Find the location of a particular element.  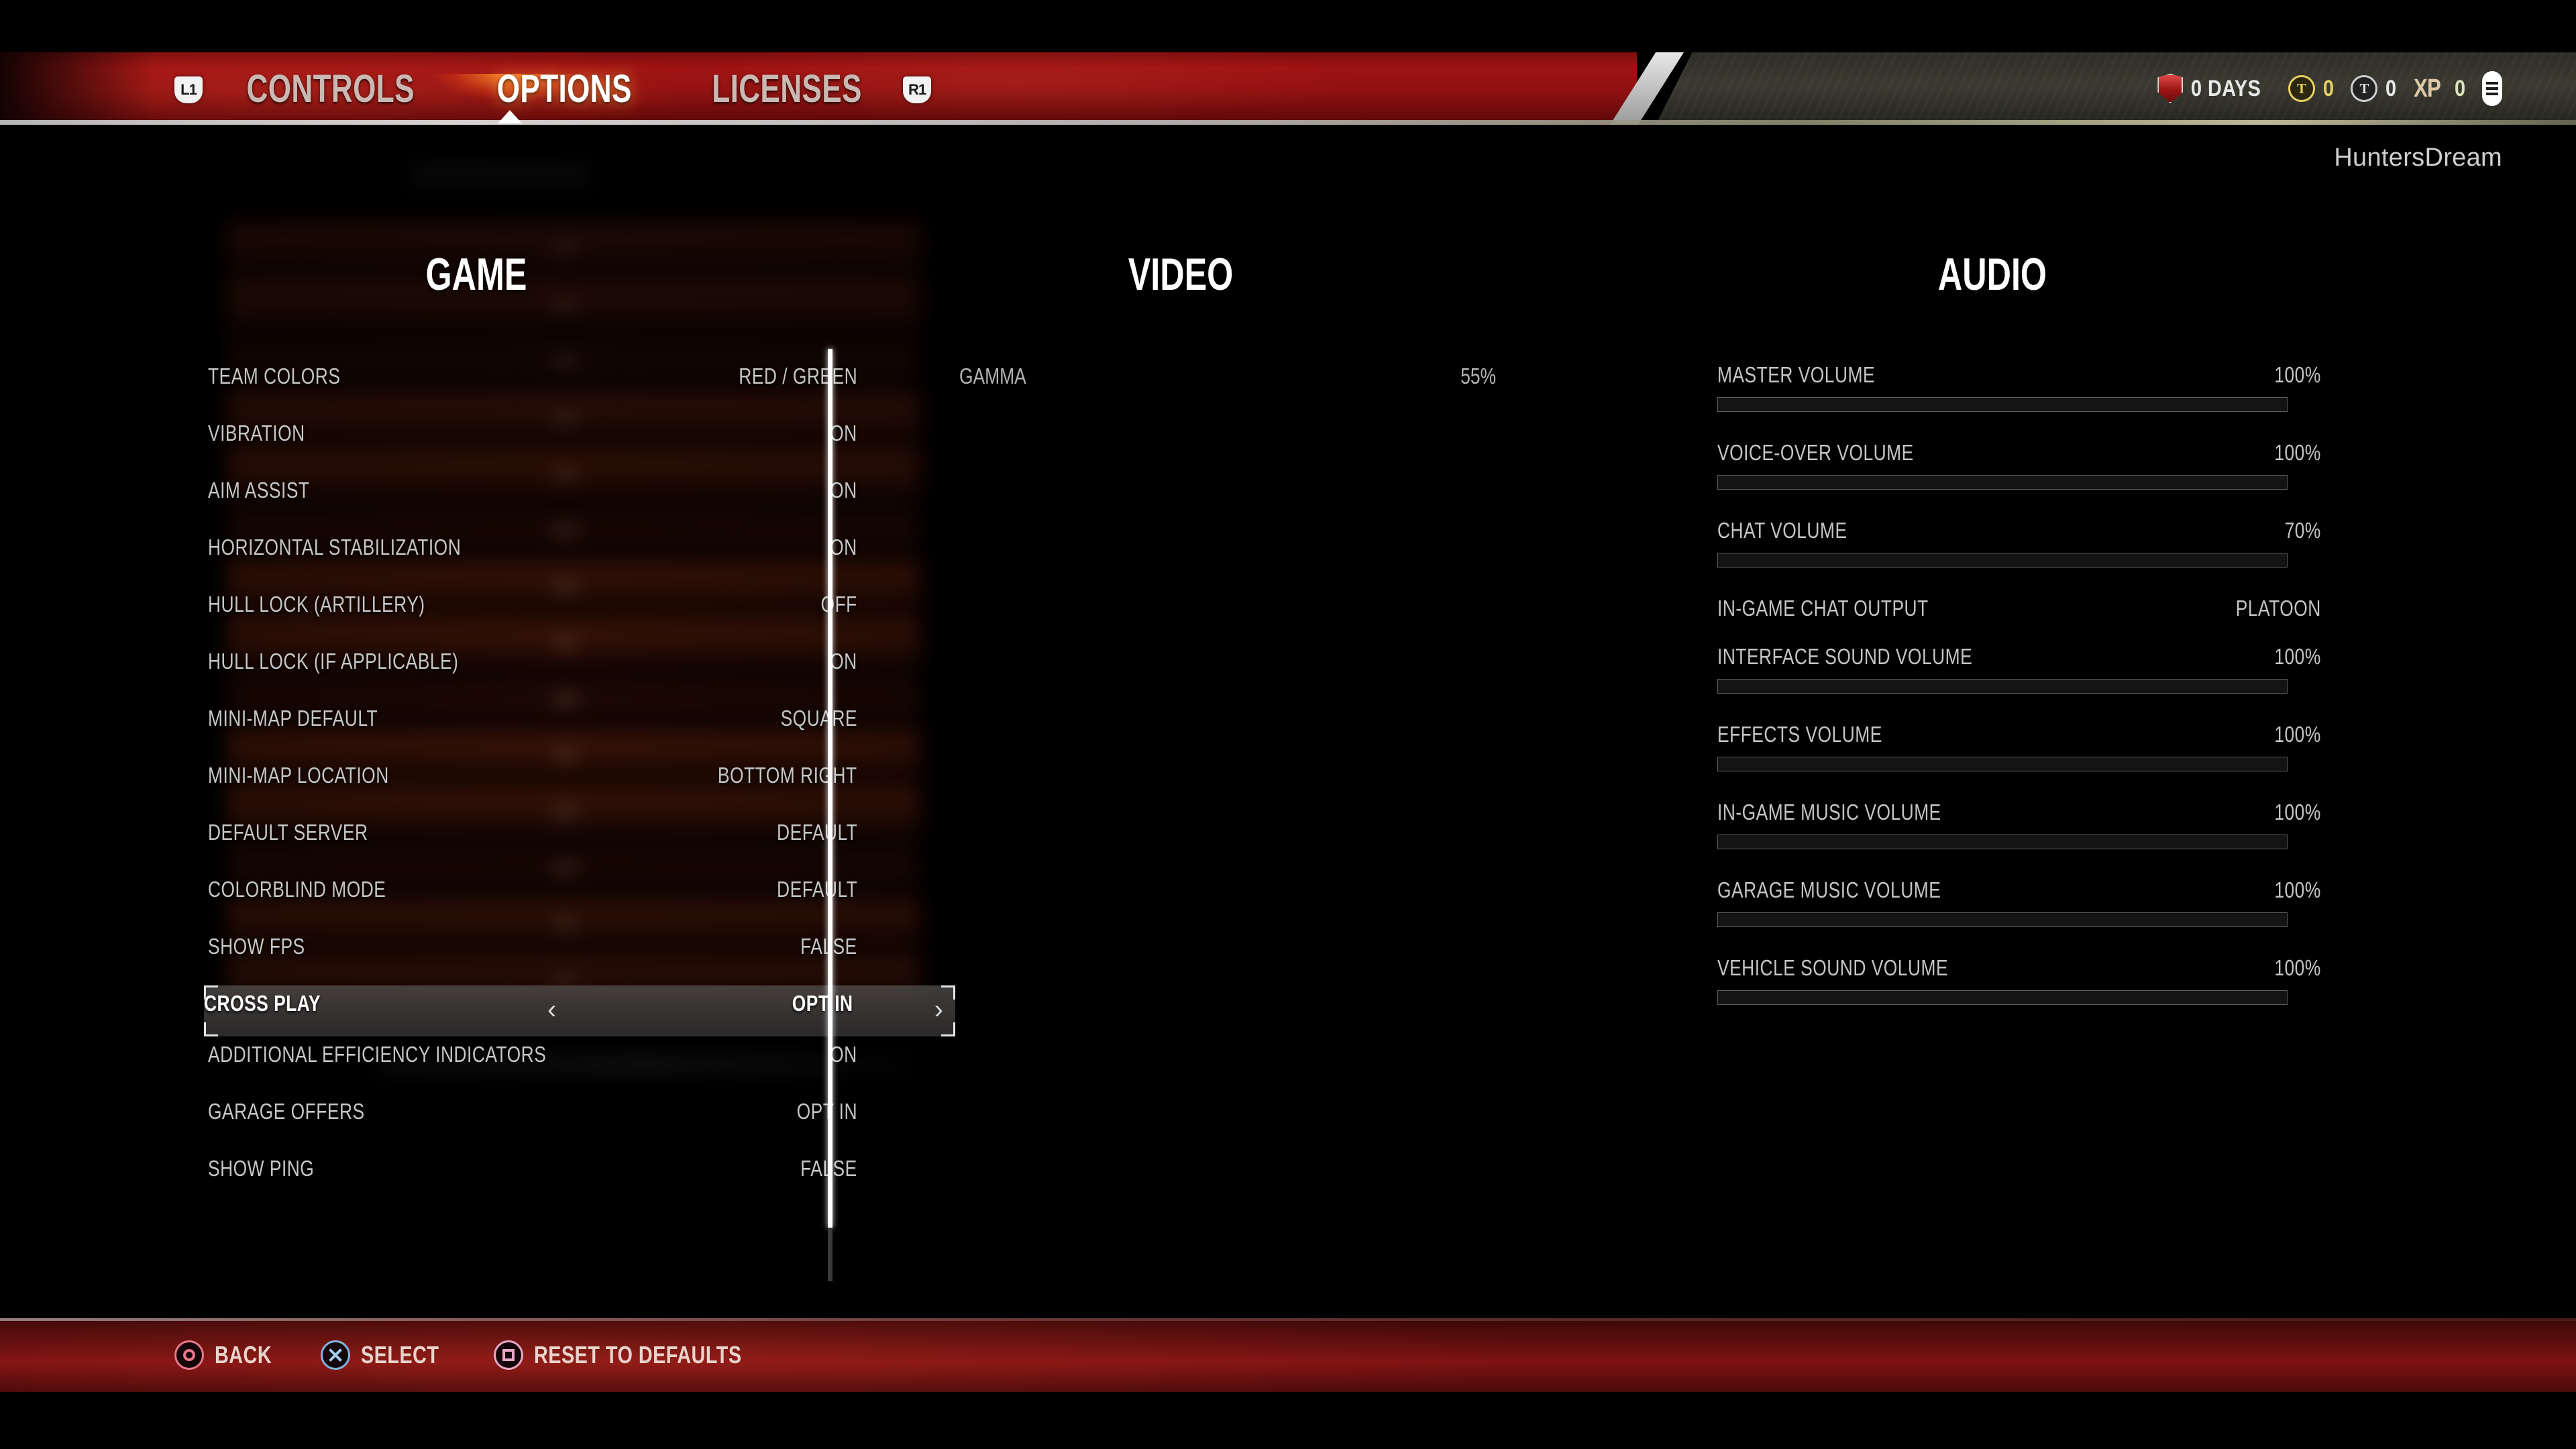

gold-currency: T 0 is located at coordinates (2312, 88).